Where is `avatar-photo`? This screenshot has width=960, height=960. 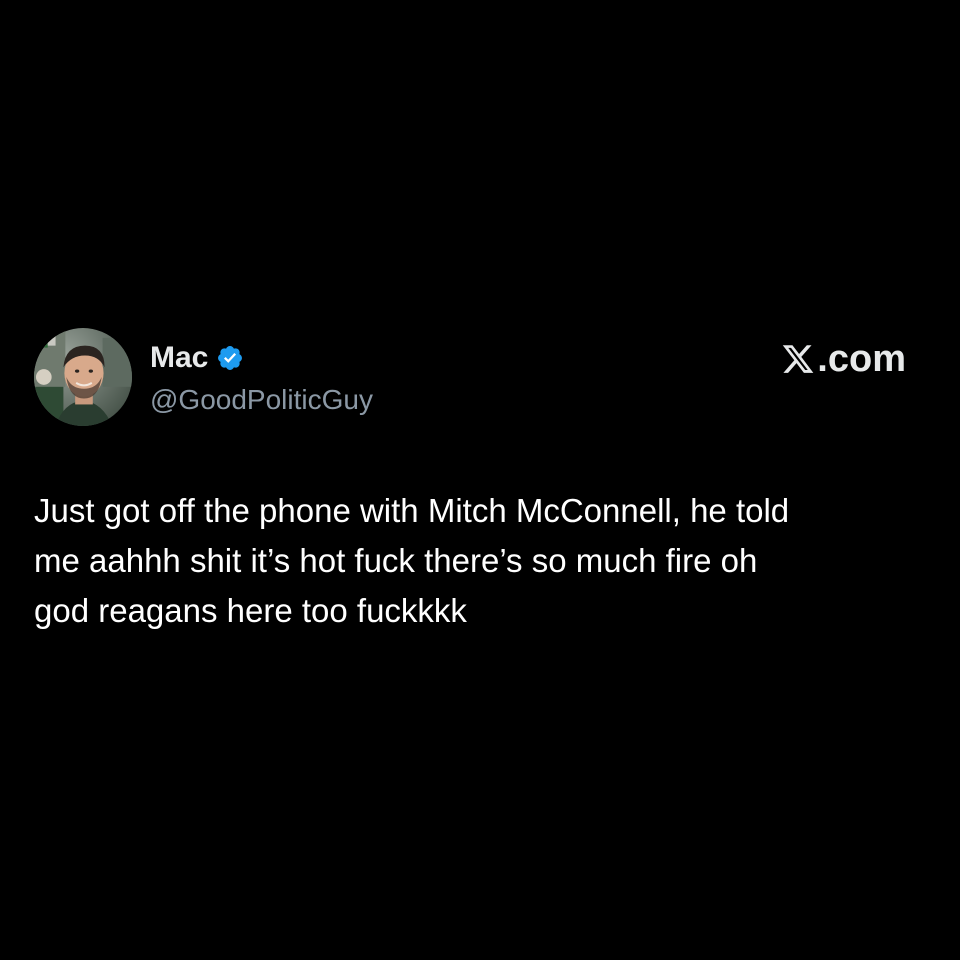
avatar-photo is located at coordinates (83, 377).